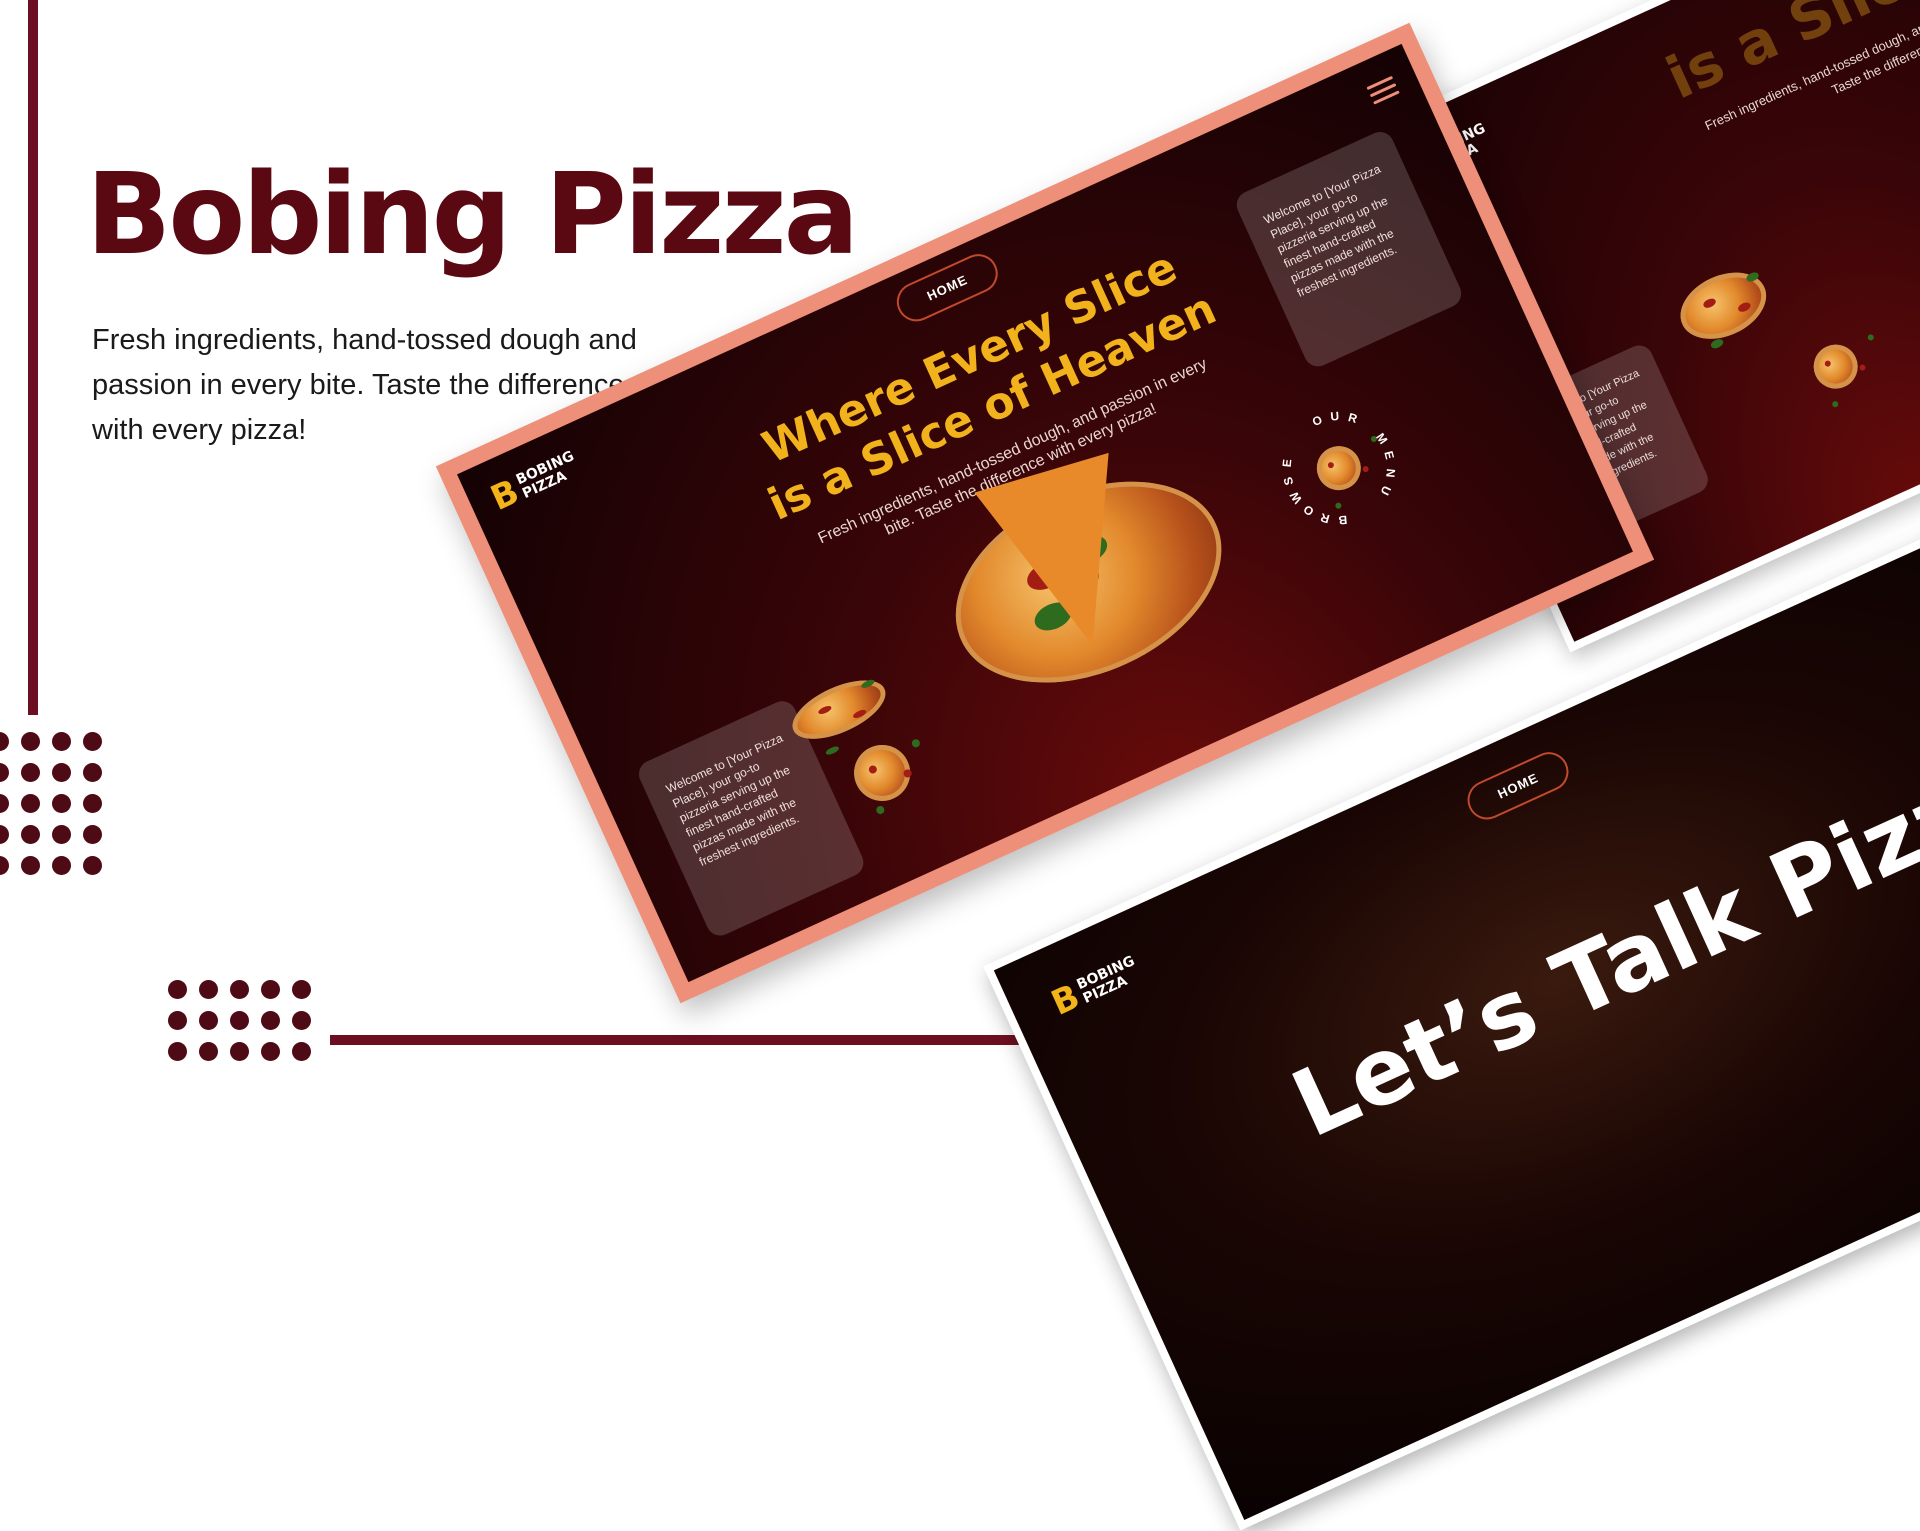 The height and width of the screenshot is (1531, 1920). I want to click on pizza-slice-image, so click(1723, 305).